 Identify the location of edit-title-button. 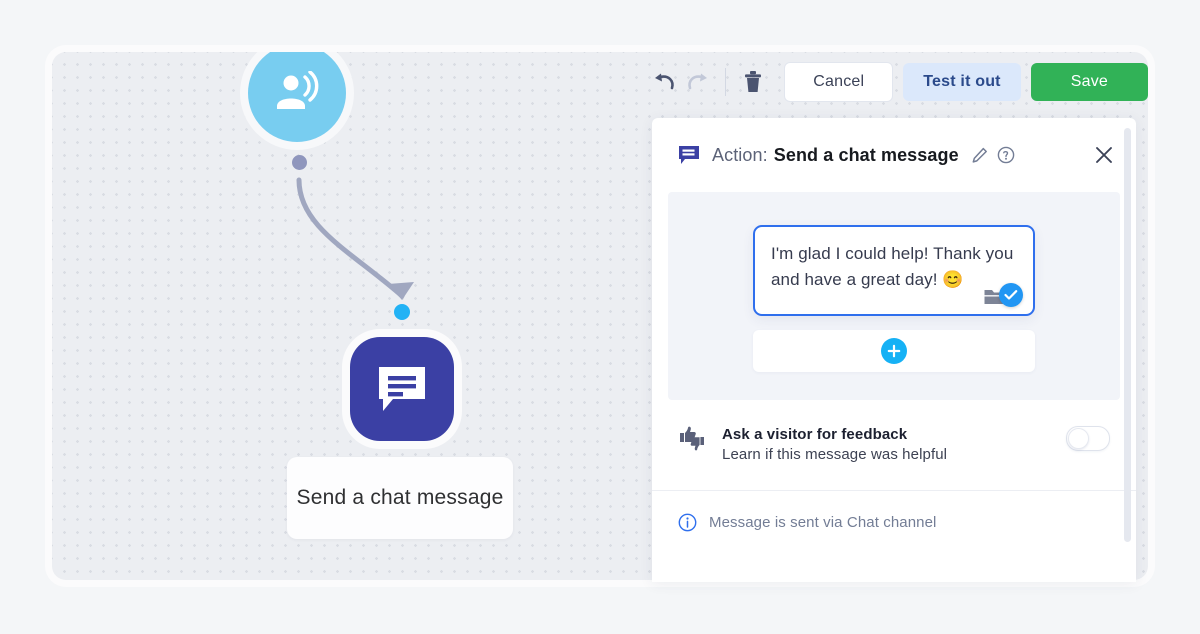
(979, 155).